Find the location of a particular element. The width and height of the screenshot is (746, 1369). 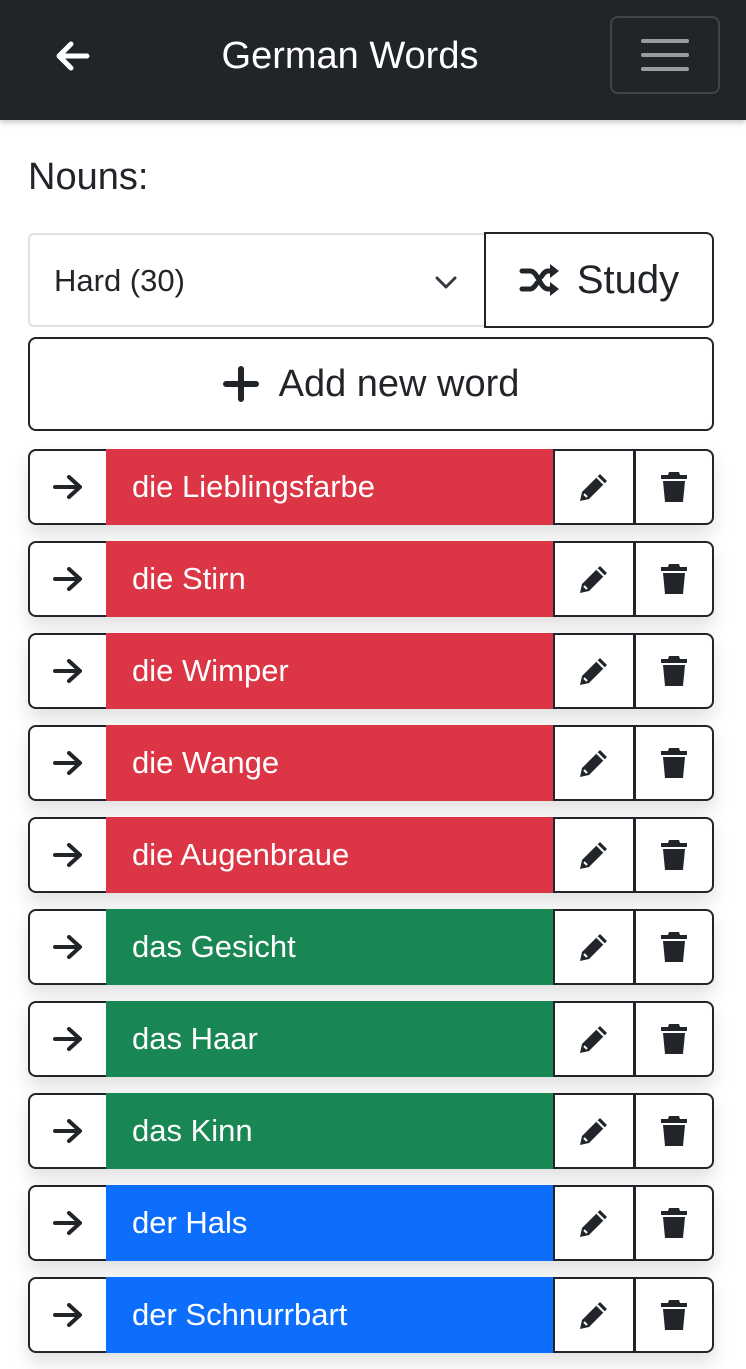

difficulty-select-value: Hard (30) is located at coordinates (119, 280).